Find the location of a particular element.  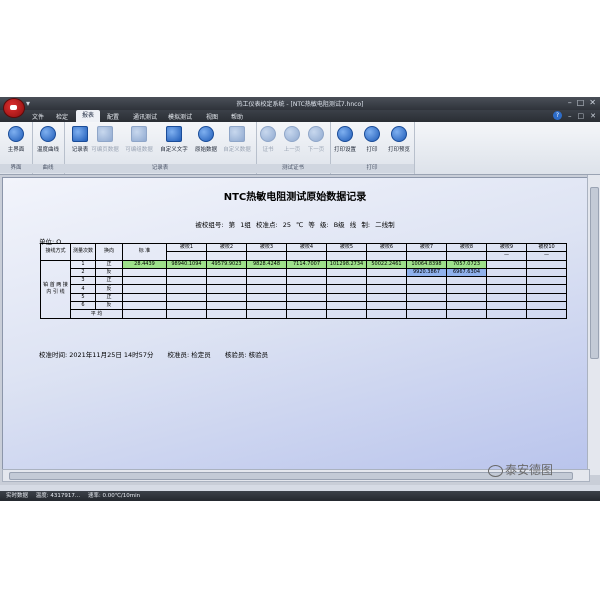

page-data-icon is located at coordinates (105, 134).